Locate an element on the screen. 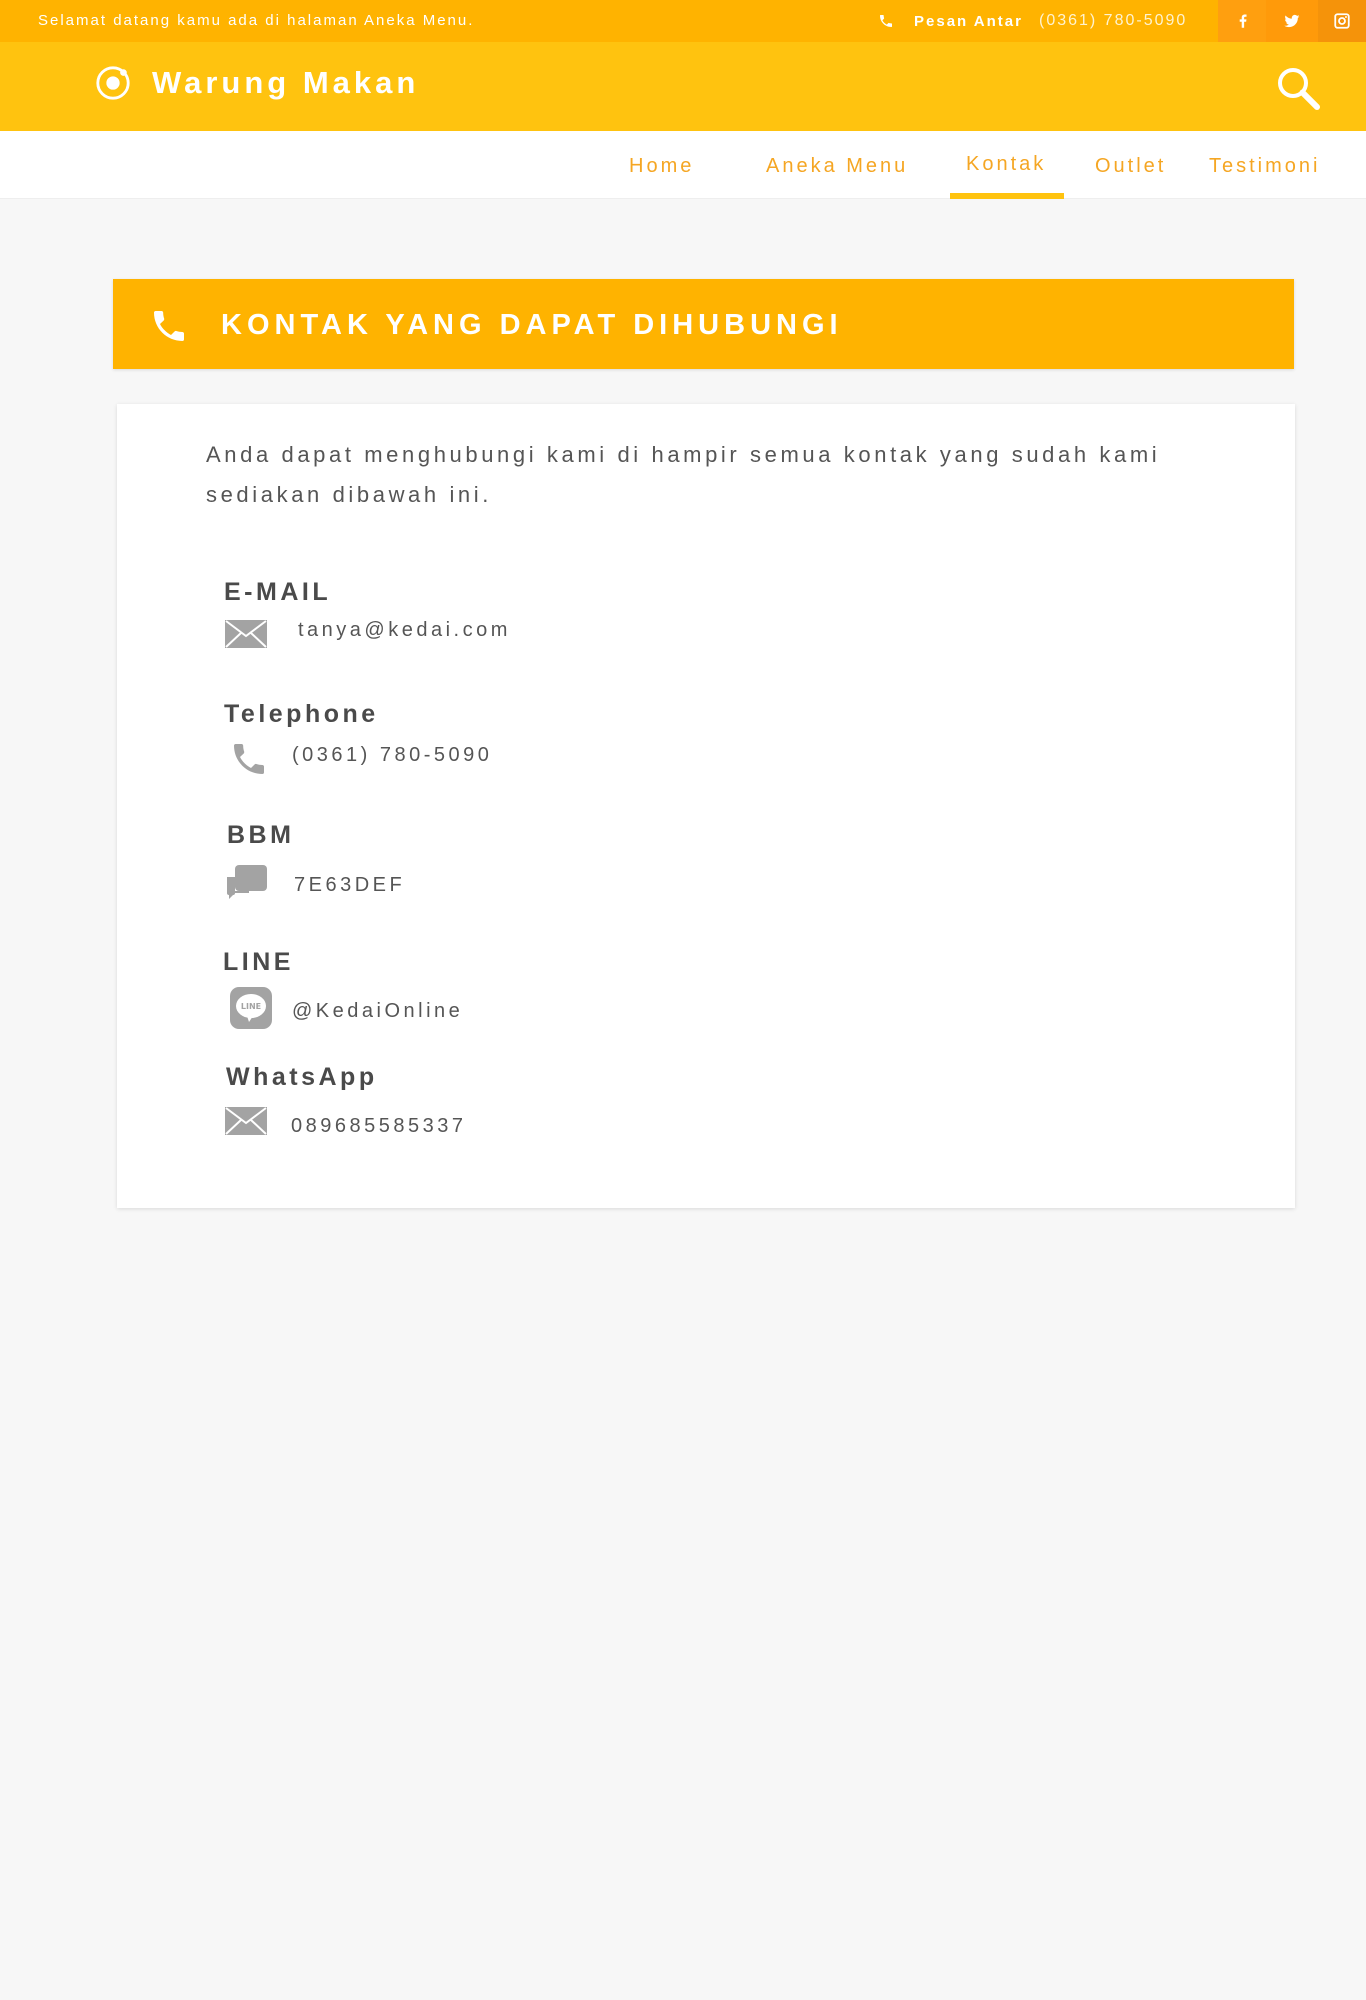  order-info: Pesan Antar (0361) 780-5090 is located at coordinates (1032, 21).